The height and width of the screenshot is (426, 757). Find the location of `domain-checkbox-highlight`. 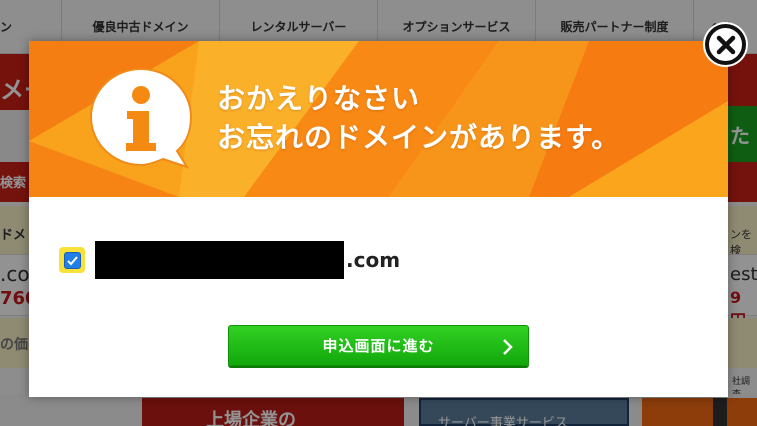

domain-checkbox-highlight is located at coordinates (72, 260).